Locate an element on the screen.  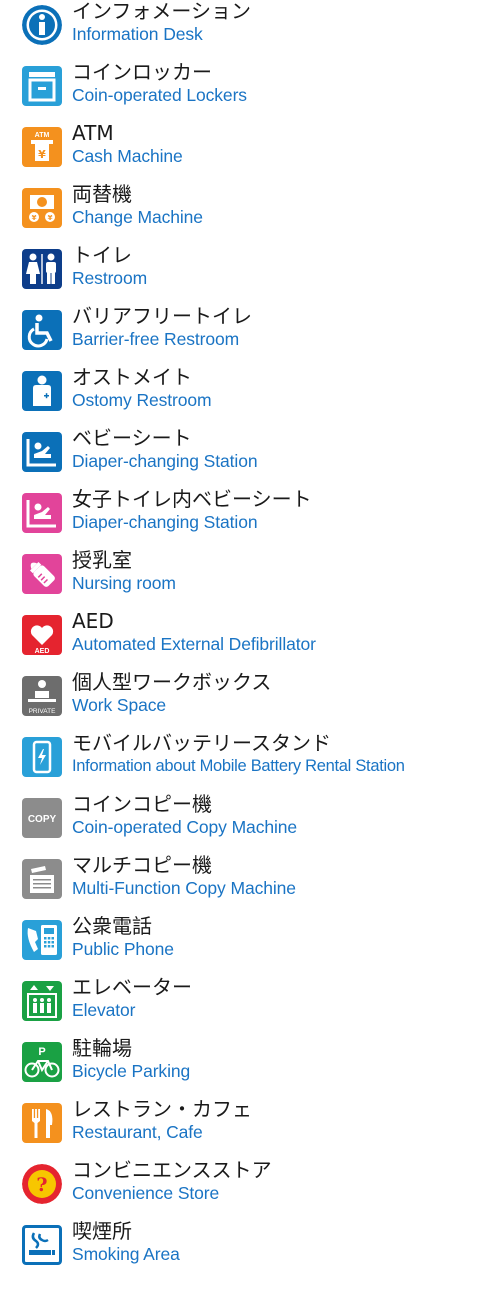
legend-item-multi-copy: マルチコピー機 Multi-Function Copy Machine is located at coordinates (257, 883).